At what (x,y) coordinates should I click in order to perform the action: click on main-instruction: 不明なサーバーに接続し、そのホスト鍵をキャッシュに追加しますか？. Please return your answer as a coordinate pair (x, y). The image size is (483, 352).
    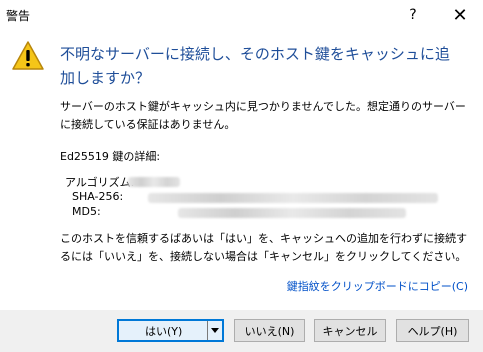
    Looking at the image, I should click on (255, 66).